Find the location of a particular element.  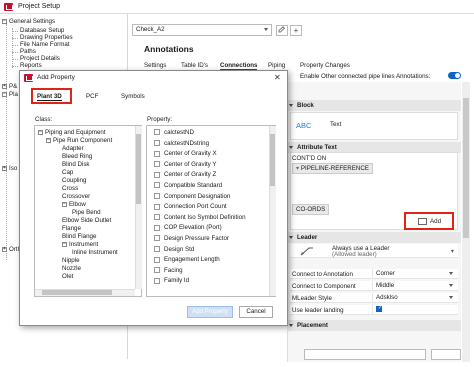

property-list-item: calctestNDstring is located at coordinates (181, 143).